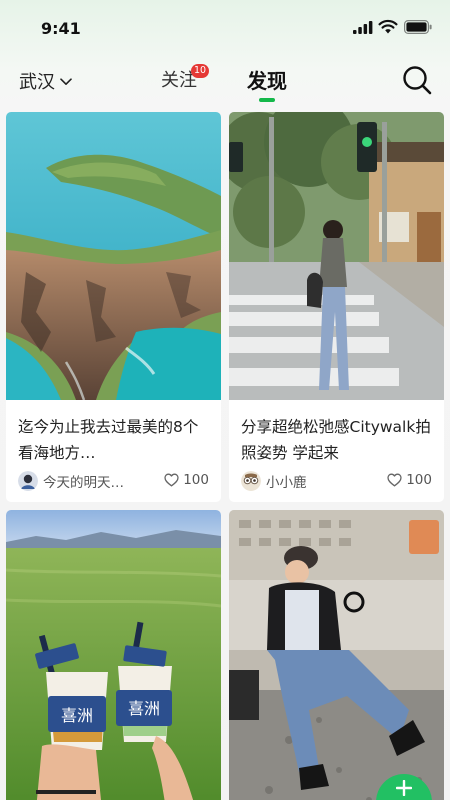 This screenshot has width=450, height=800. Describe the element at coordinates (61, 28) in the screenshot. I see `status-time: 9:41` at that location.